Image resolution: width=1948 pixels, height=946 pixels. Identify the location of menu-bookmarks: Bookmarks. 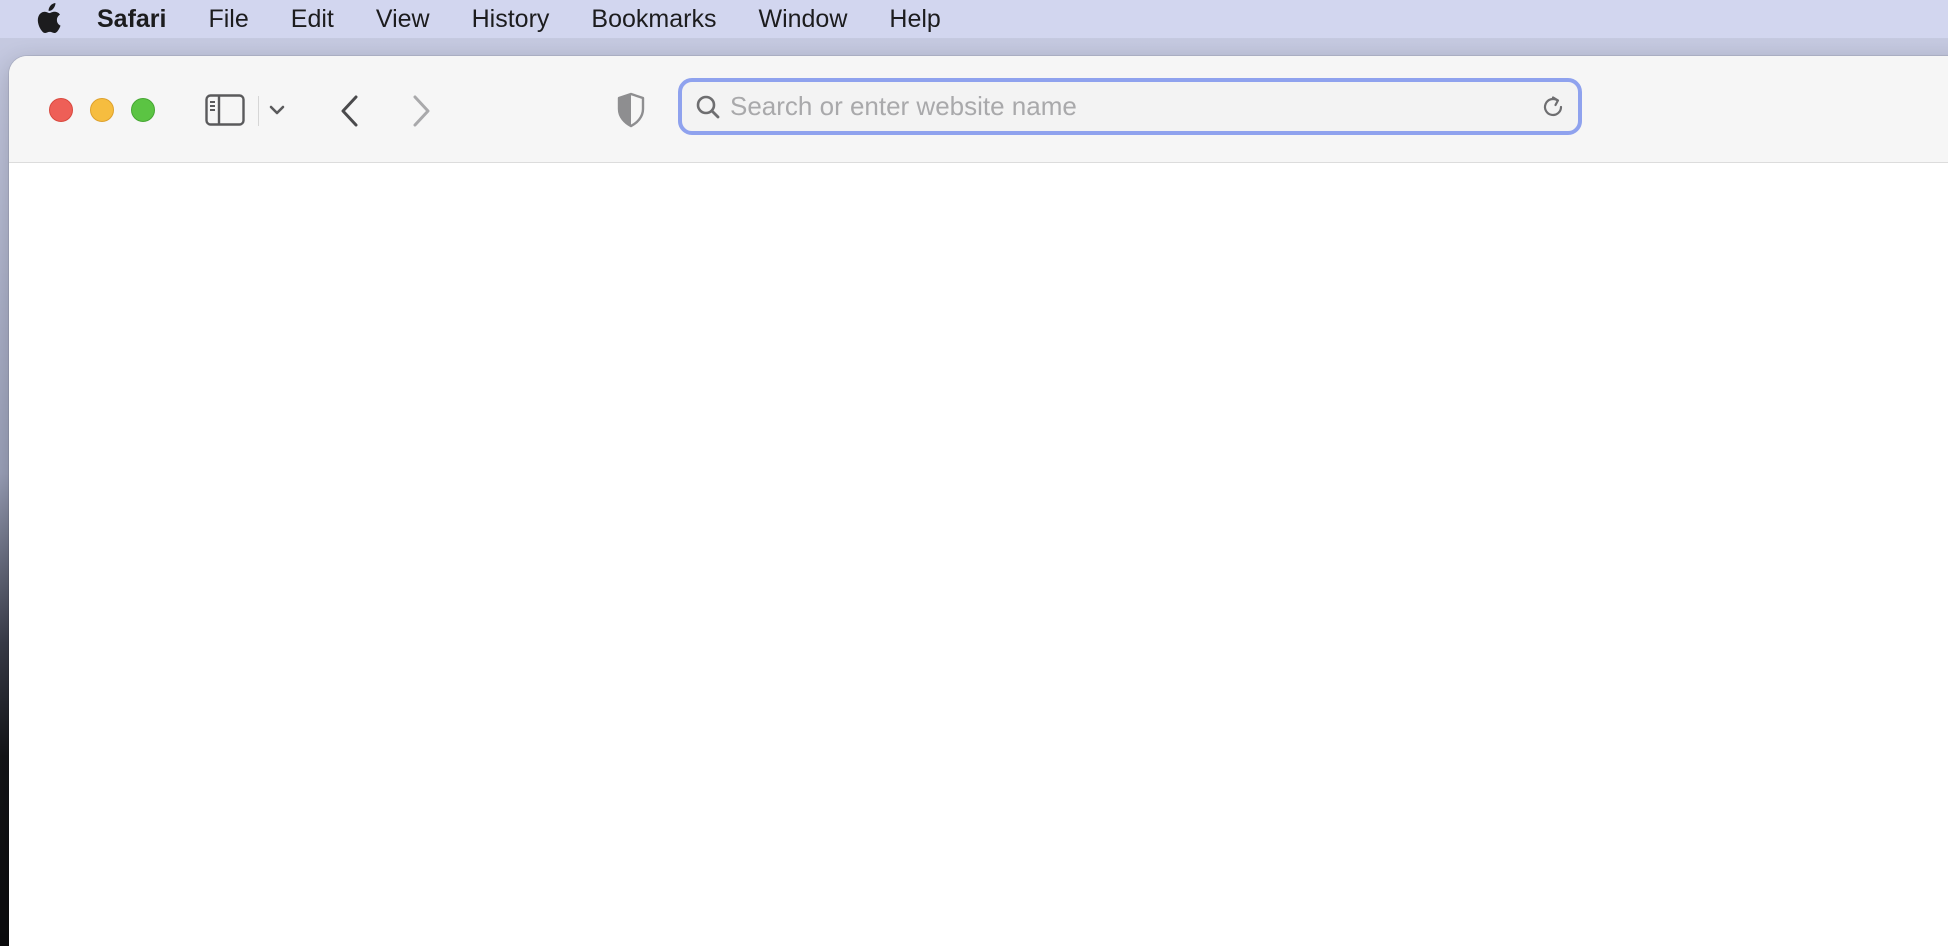
(653, 19).